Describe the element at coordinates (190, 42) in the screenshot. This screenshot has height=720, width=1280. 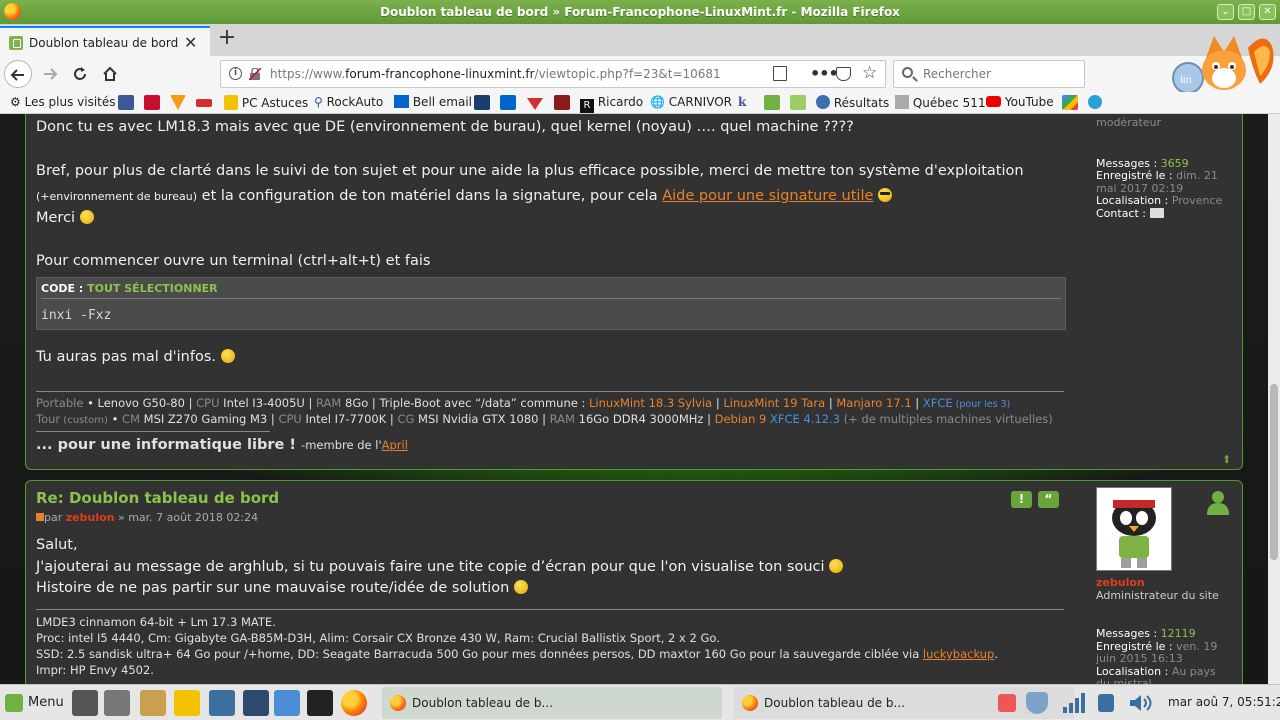
I see `close-tab-icon: ✕` at that location.